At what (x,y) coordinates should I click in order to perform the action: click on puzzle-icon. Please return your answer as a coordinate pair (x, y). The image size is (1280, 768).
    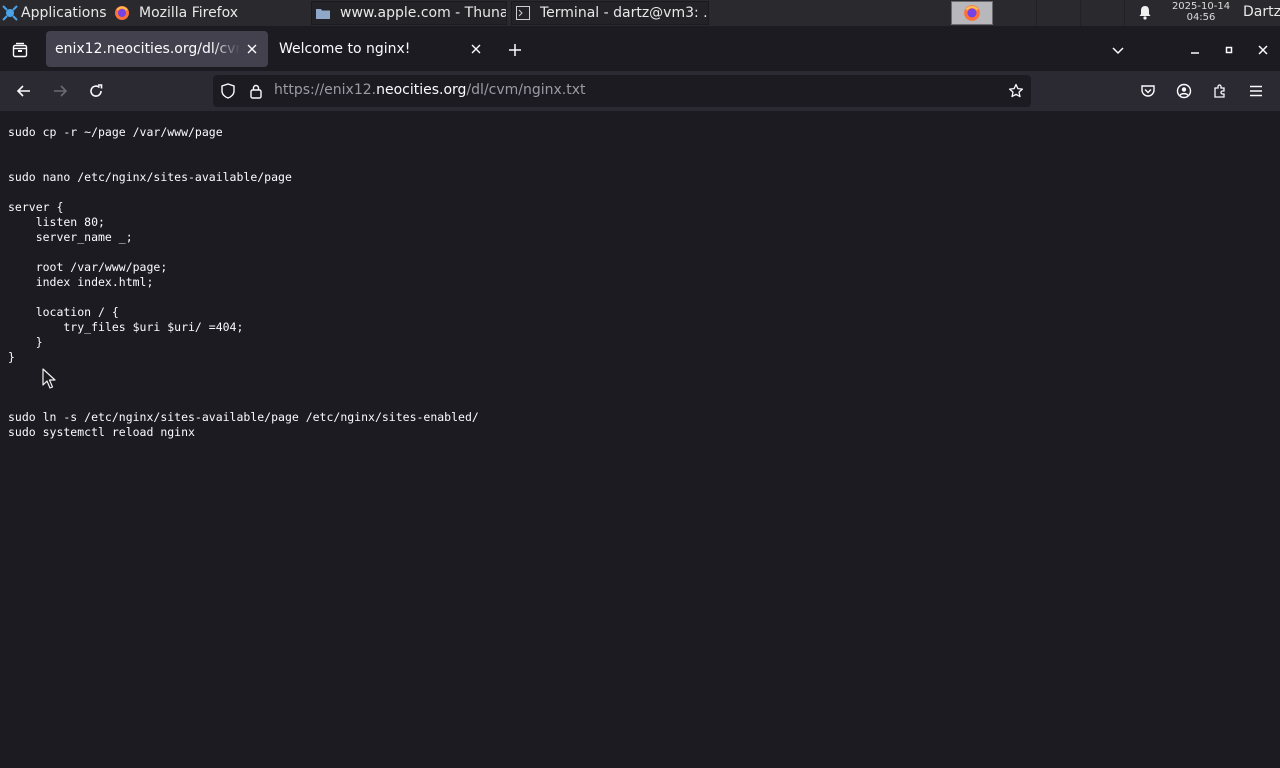
    Looking at the image, I should click on (1219, 91).